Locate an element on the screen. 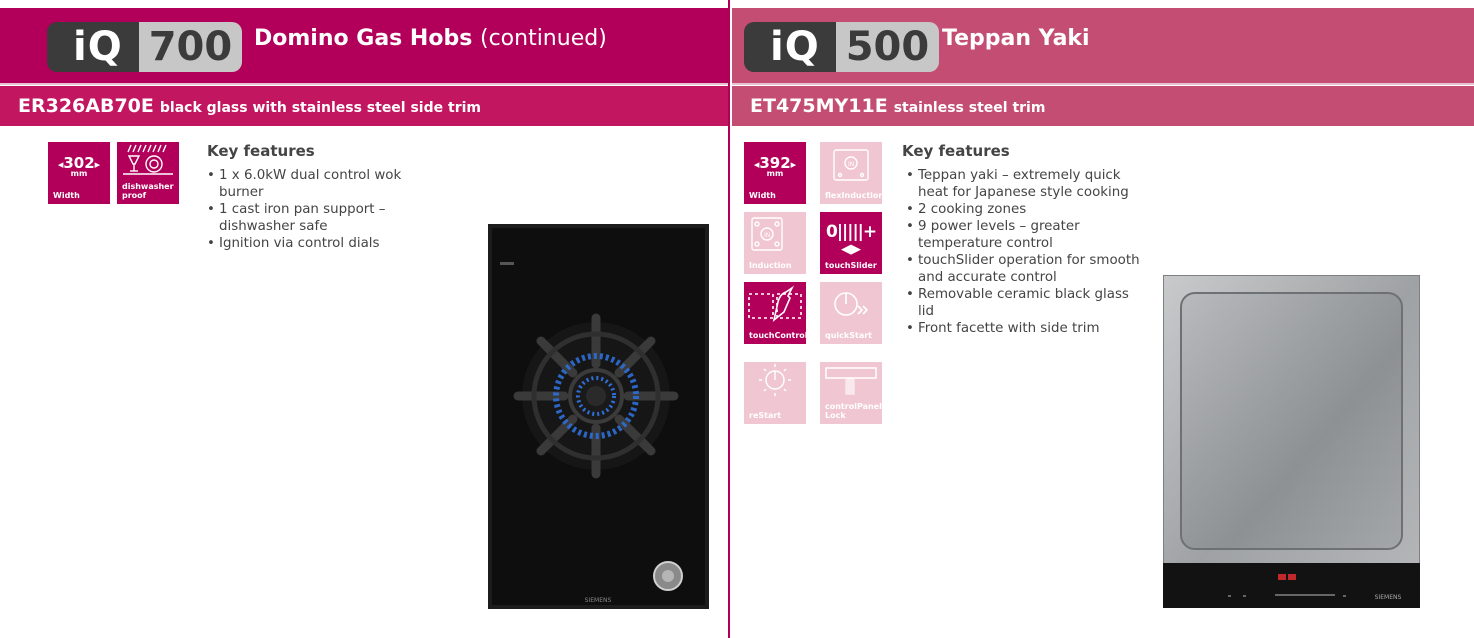  dishwasher-label: dishwasher proof is located at coordinates (148, 191).